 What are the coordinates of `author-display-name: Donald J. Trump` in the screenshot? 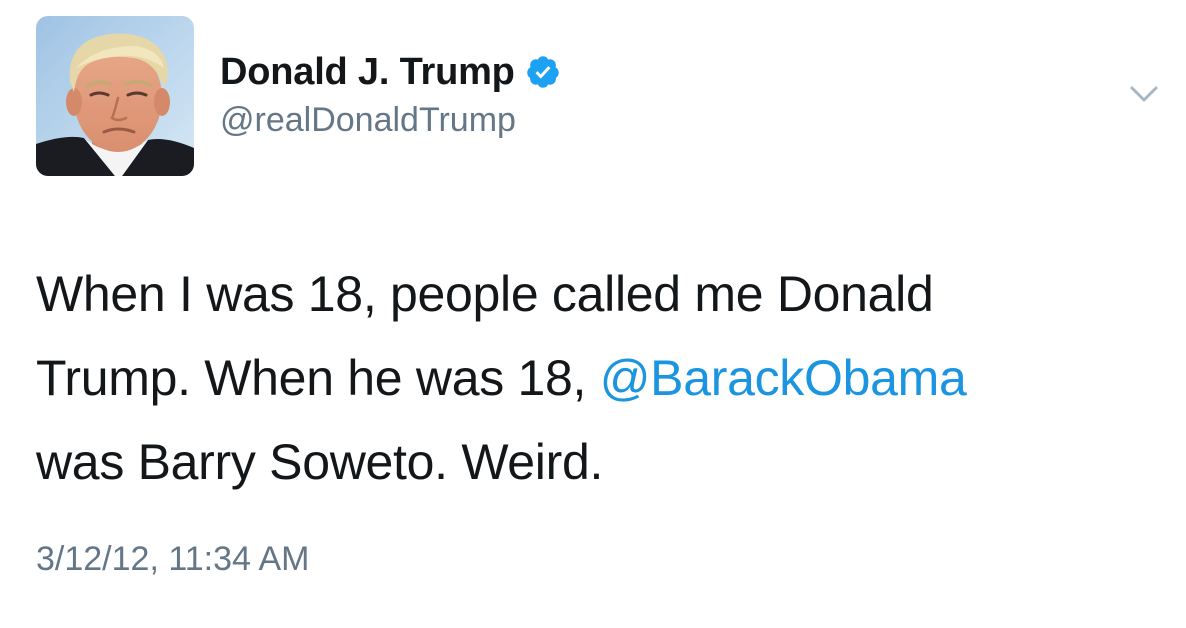 It's located at (367, 72).